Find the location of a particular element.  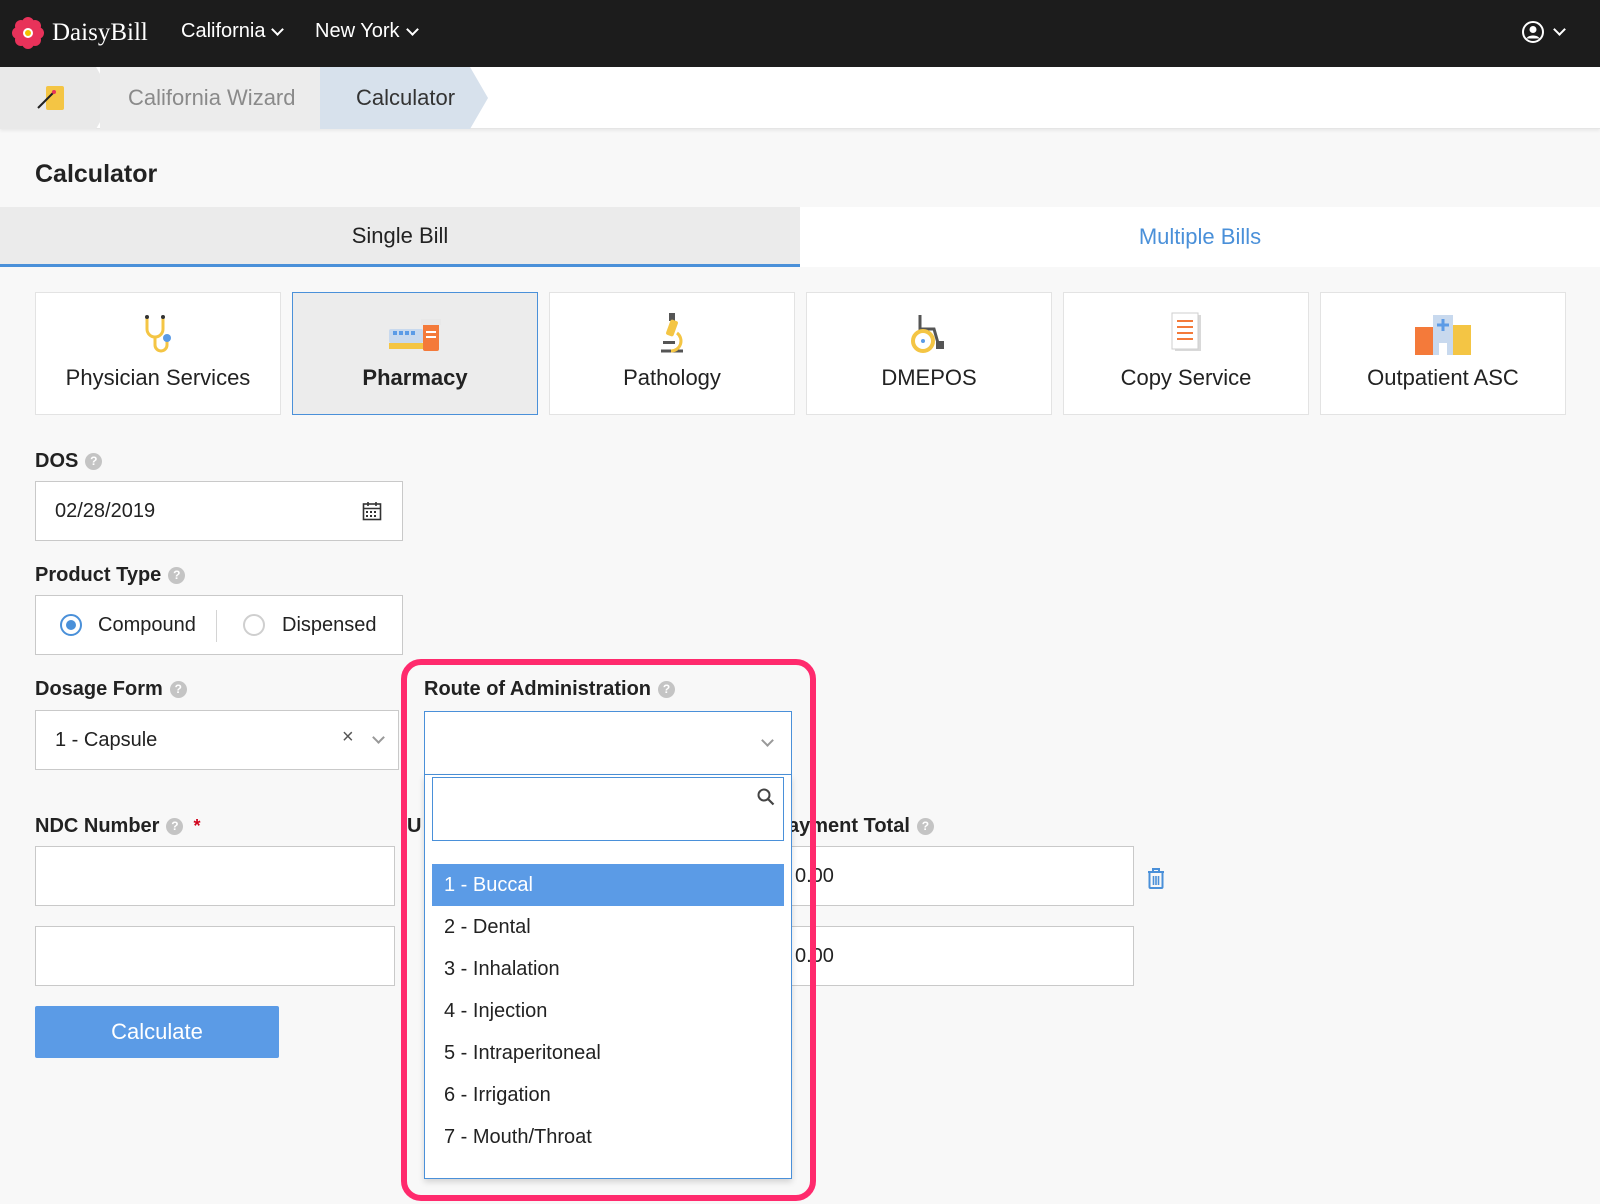

product-type-label: Product Type ? is located at coordinates (110, 575).